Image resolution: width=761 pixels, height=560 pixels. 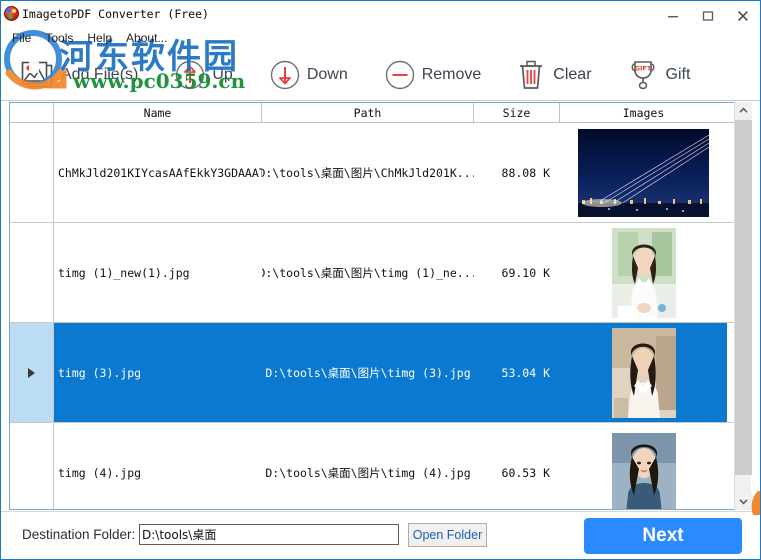 I want to click on maximize-button, so click(x=707, y=16).